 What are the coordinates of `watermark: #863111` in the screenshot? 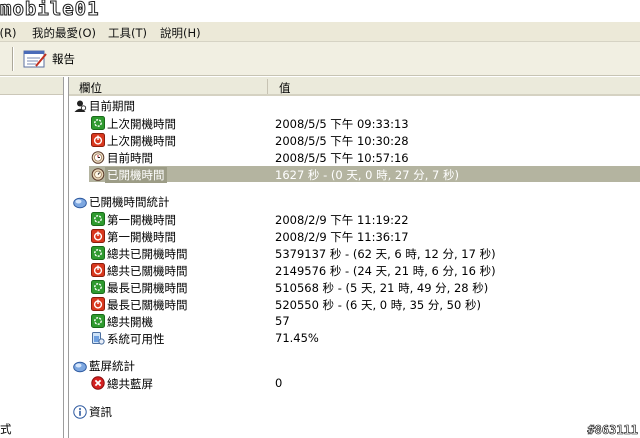 It's located at (612, 430).